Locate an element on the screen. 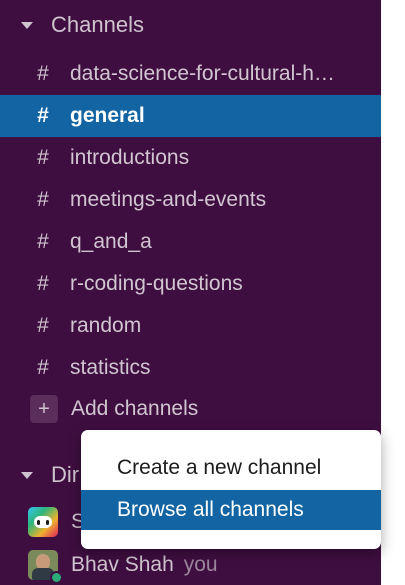 The width and height of the screenshot is (405, 585). channel-name: statistics is located at coordinates (110, 367).